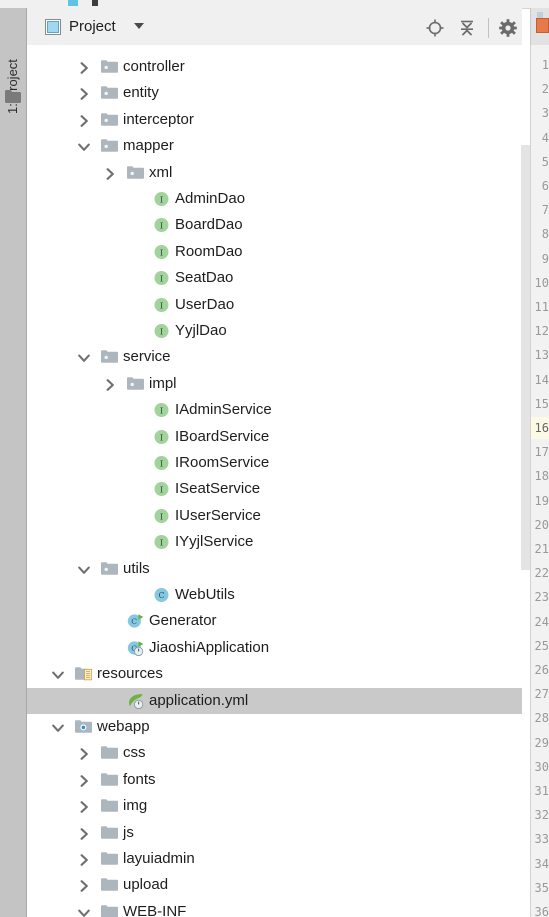 The height and width of the screenshot is (917, 549). What do you see at coordinates (274, 93) in the screenshot?
I see `tree-row: entity` at bounding box center [274, 93].